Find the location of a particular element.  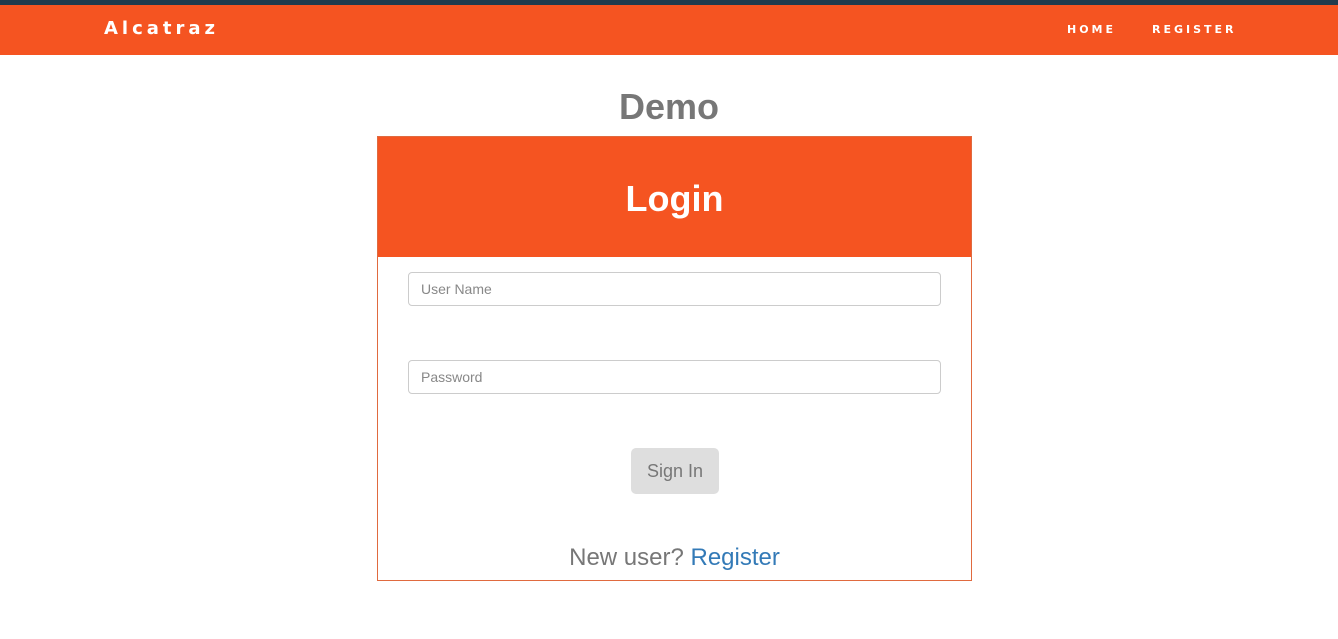

password-input is located at coordinates (674, 377).